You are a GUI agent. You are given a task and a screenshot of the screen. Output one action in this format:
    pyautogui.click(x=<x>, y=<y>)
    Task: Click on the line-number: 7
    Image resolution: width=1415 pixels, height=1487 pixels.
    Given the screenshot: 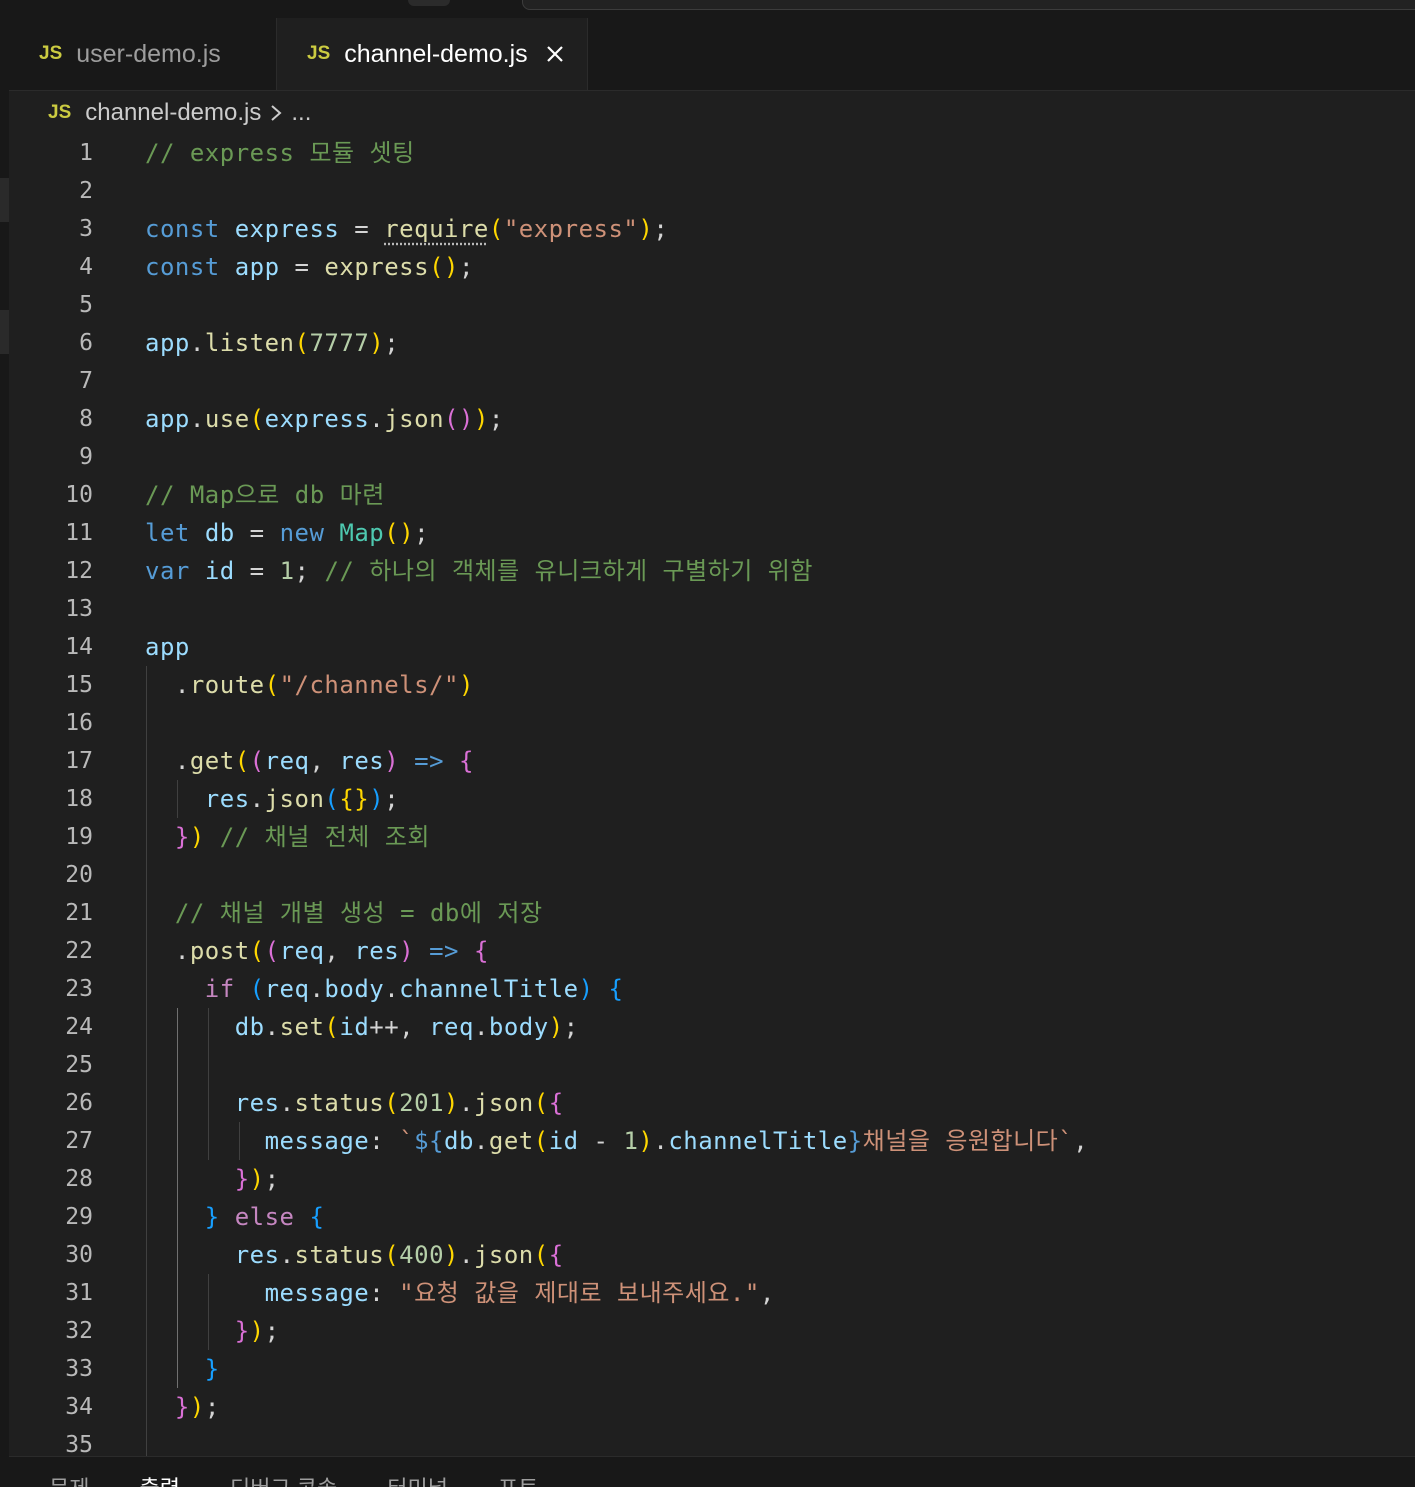 What is the action you would take?
    pyautogui.click(x=86, y=381)
    